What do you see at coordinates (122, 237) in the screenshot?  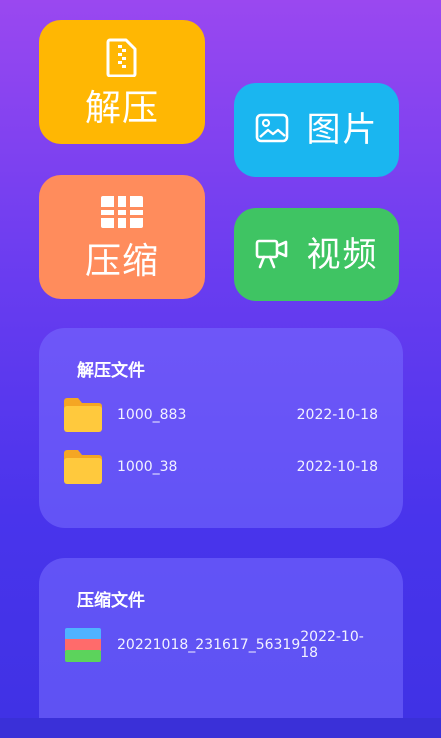 I see `compress-tile-button: 压缩` at bounding box center [122, 237].